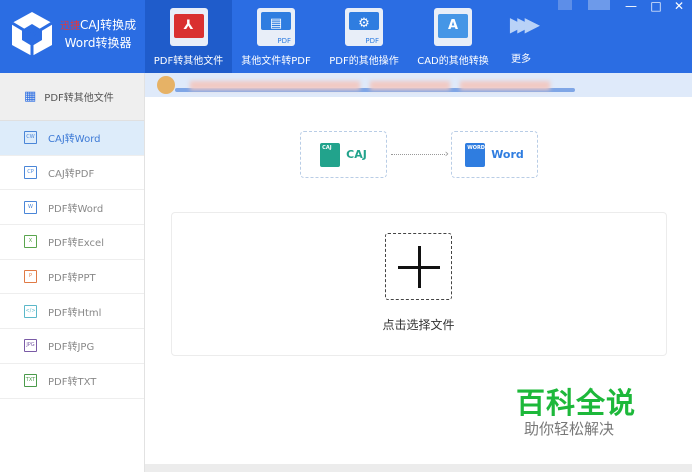 The width and height of the screenshot is (692, 472). I want to click on tab-other-to-pdf: ▤ PDF 其他文件转PDF, so click(276, 36).